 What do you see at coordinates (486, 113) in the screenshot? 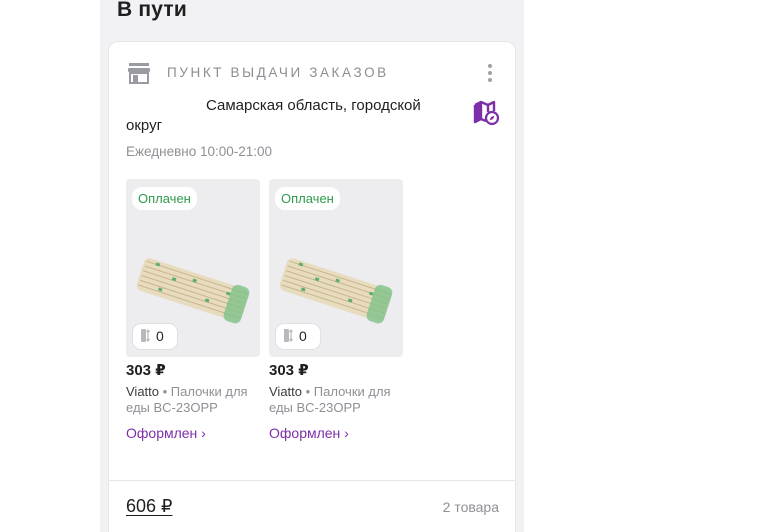
I see `map-compass-icon` at bounding box center [486, 113].